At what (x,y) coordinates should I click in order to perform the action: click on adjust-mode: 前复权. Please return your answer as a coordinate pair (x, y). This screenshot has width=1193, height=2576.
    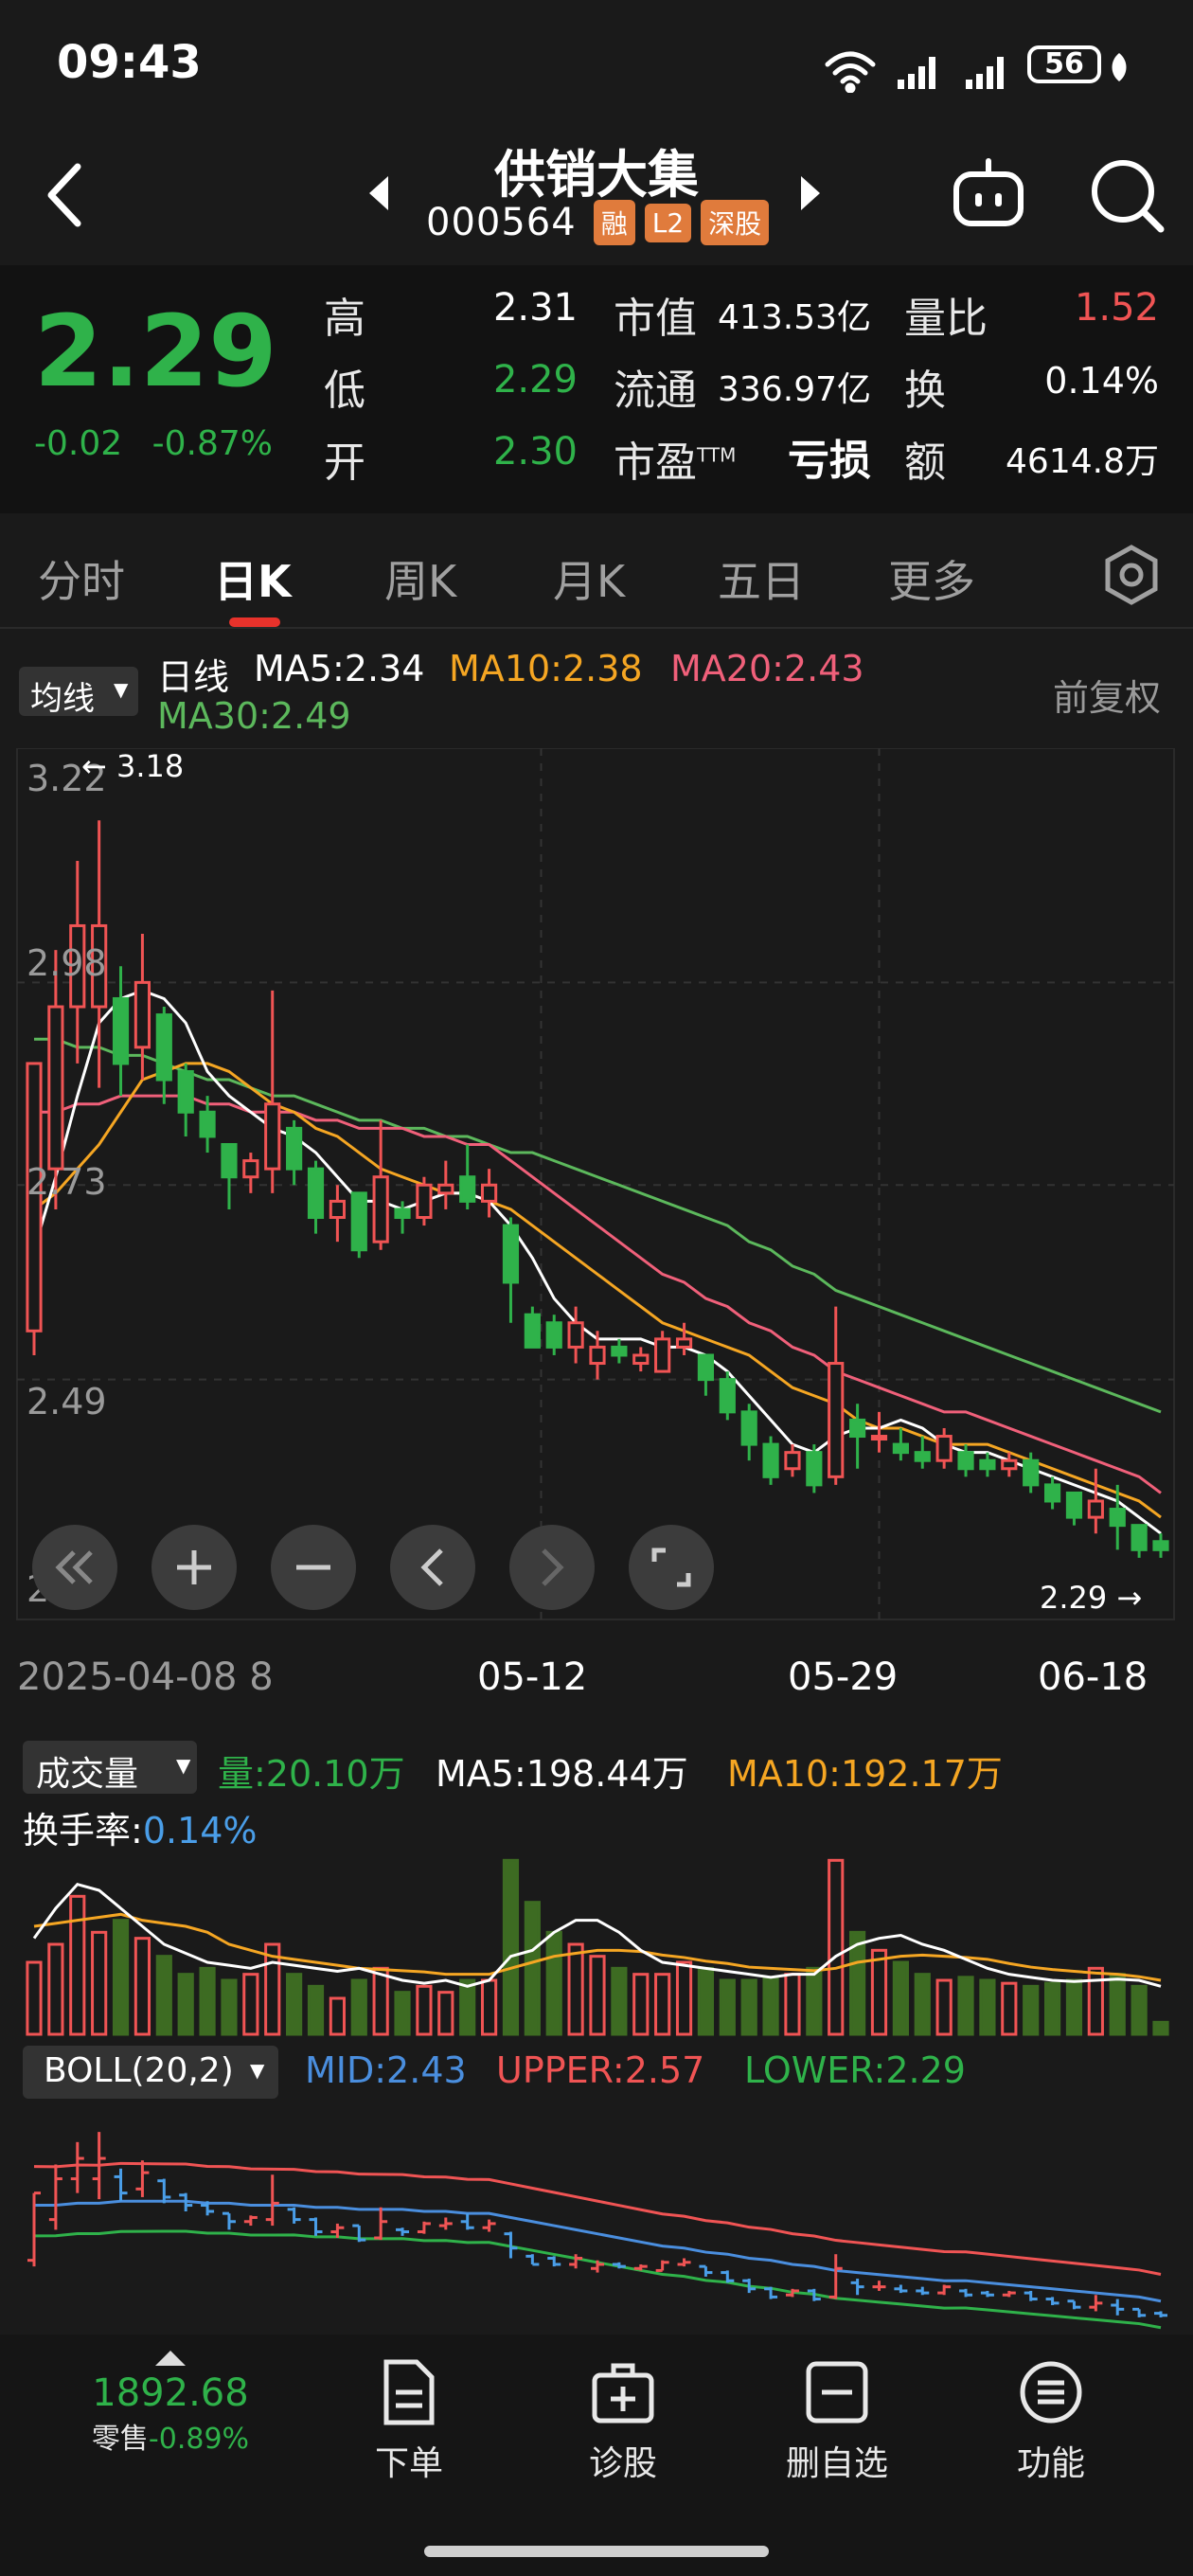
    Looking at the image, I should click on (1107, 695).